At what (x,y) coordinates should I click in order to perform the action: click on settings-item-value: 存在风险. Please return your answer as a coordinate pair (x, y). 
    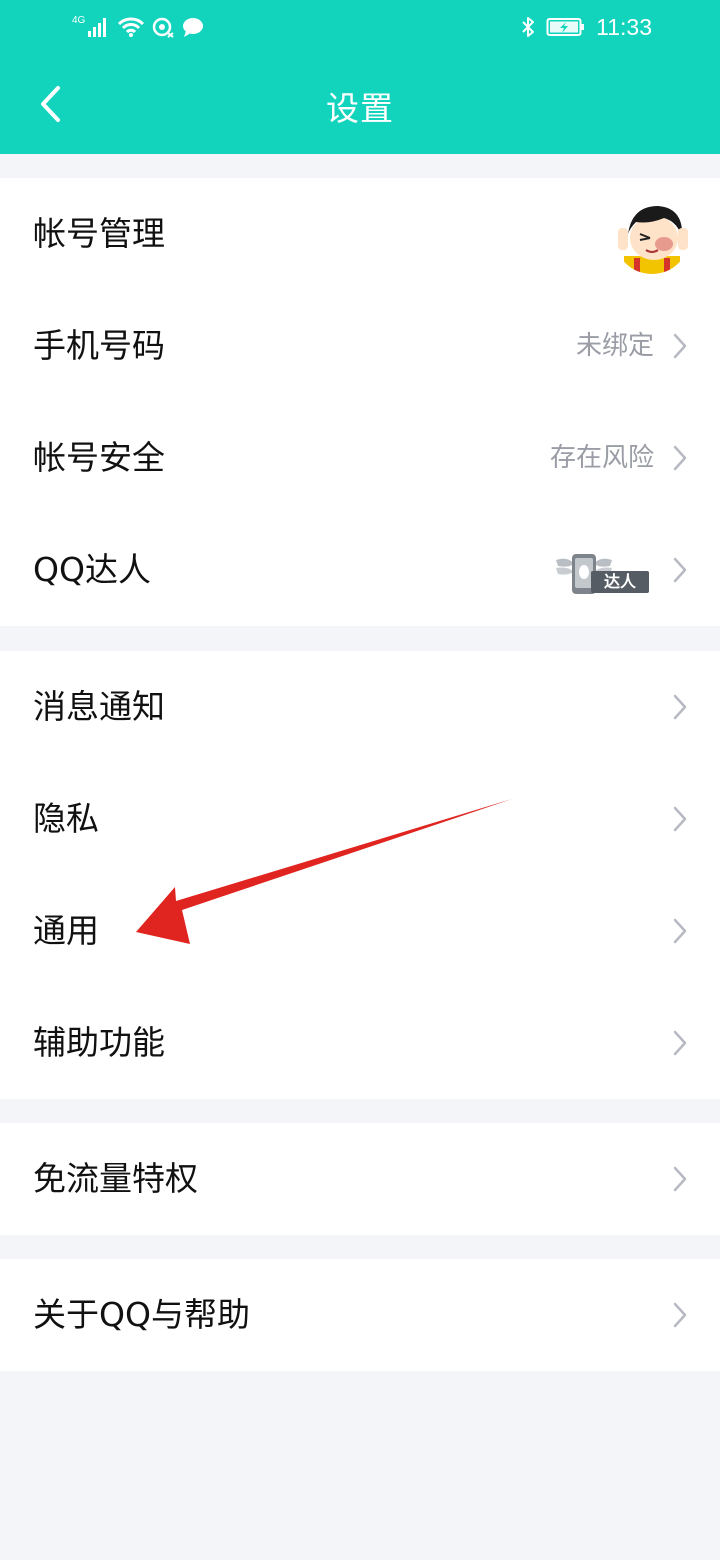
    Looking at the image, I should click on (601, 458).